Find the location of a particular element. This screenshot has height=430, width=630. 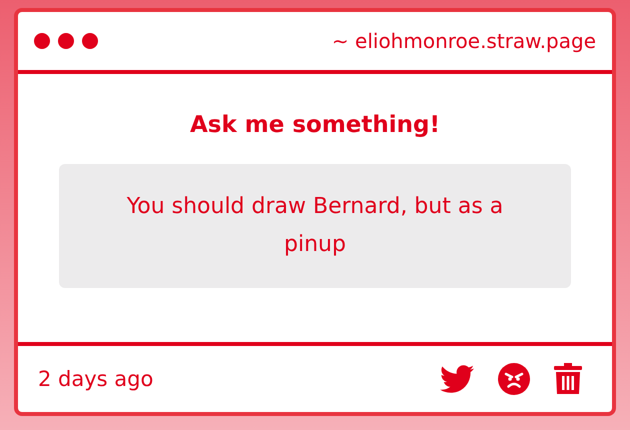

time-ago: 2 days ago is located at coordinates (96, 379).